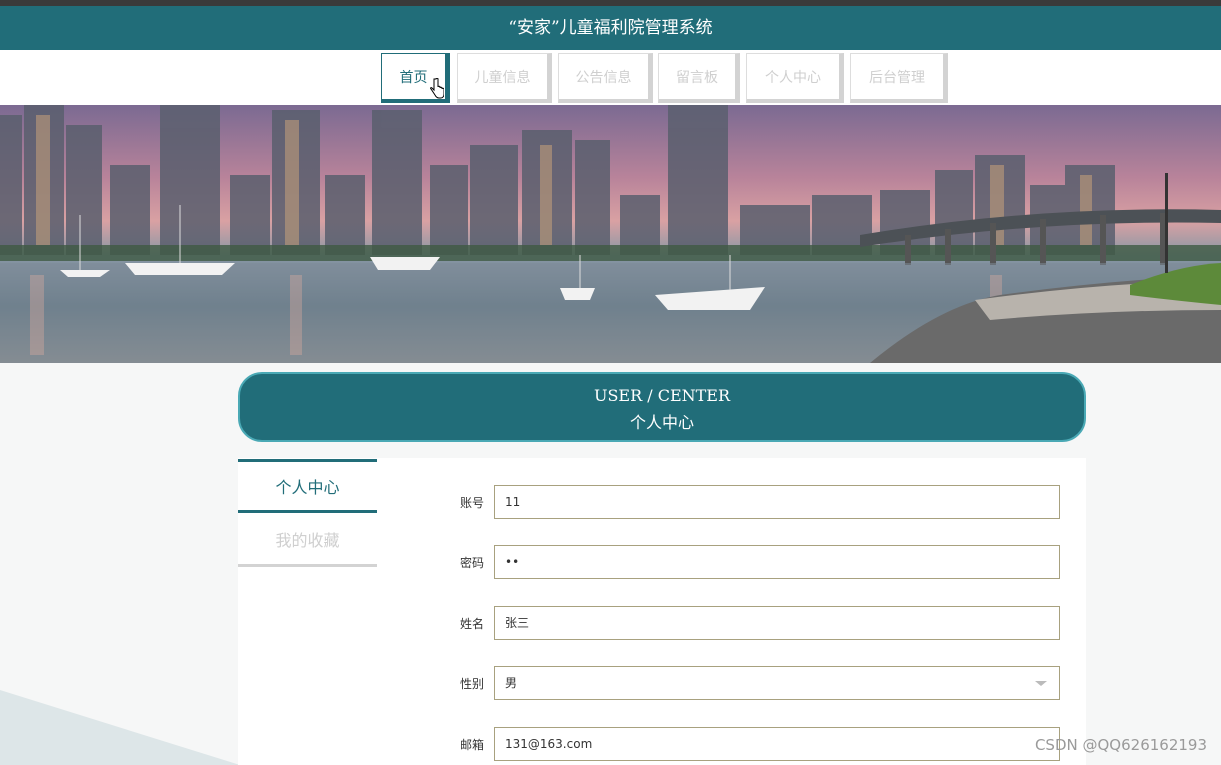 This screenshot has width=1221, height=765. What do you see at coordinates (120, 727) in the screenshot?
I see `decorative-shape` at bounding box center [120, 727].